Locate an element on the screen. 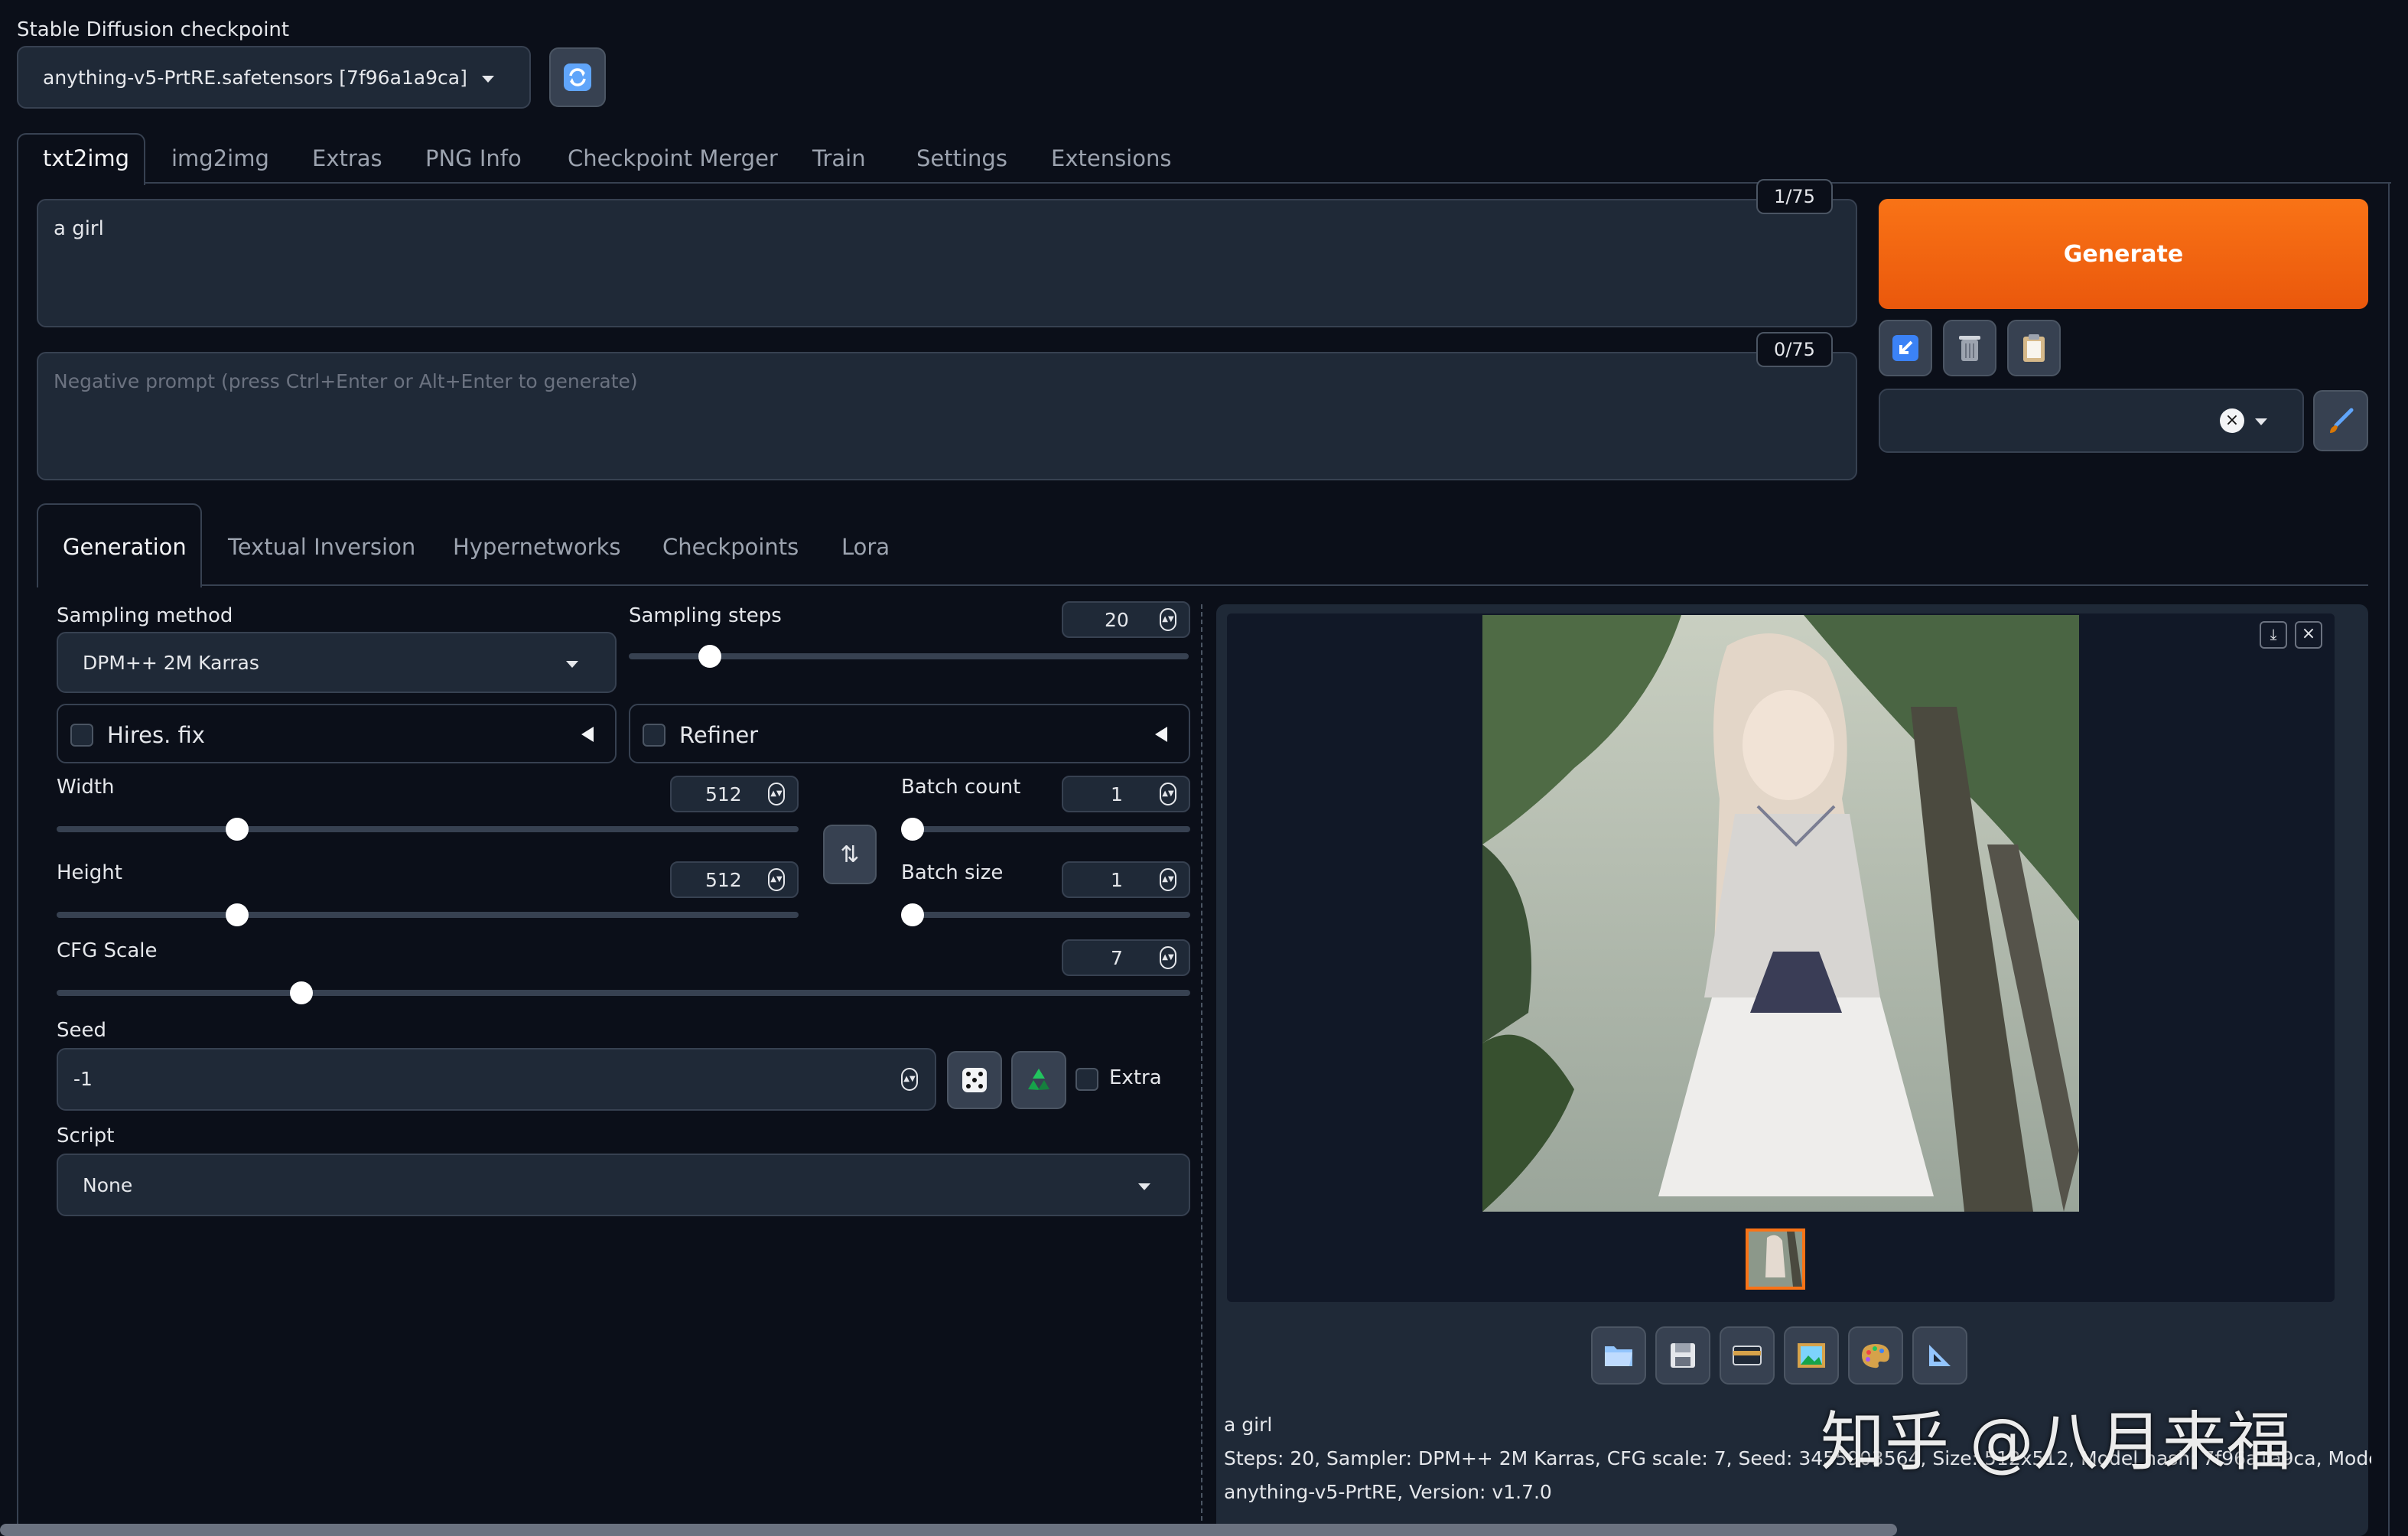 This screenshot has height=1536, width=2408. refresh-icon is located at coordinates (577, 77).